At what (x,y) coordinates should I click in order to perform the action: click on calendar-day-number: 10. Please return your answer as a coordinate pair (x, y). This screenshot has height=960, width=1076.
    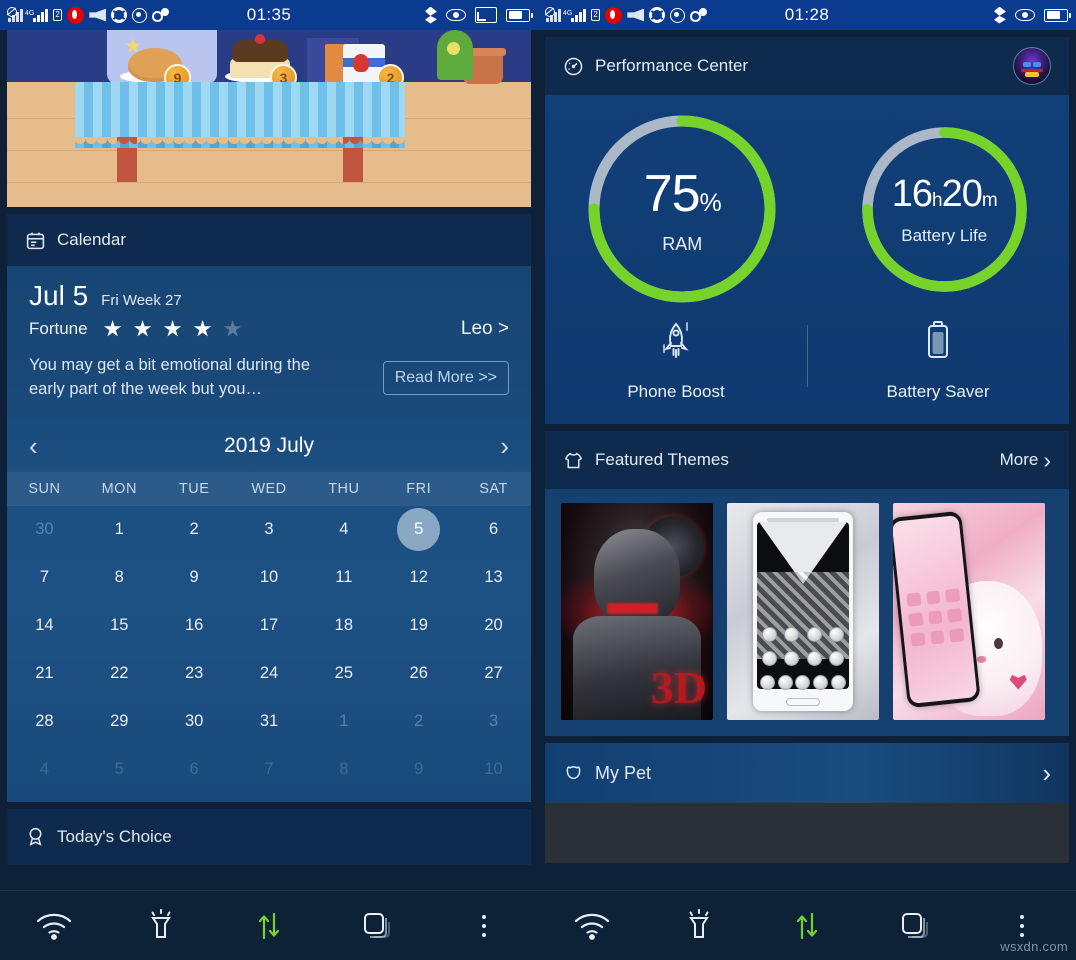
    Looking at the image, I should click on (493, 769).